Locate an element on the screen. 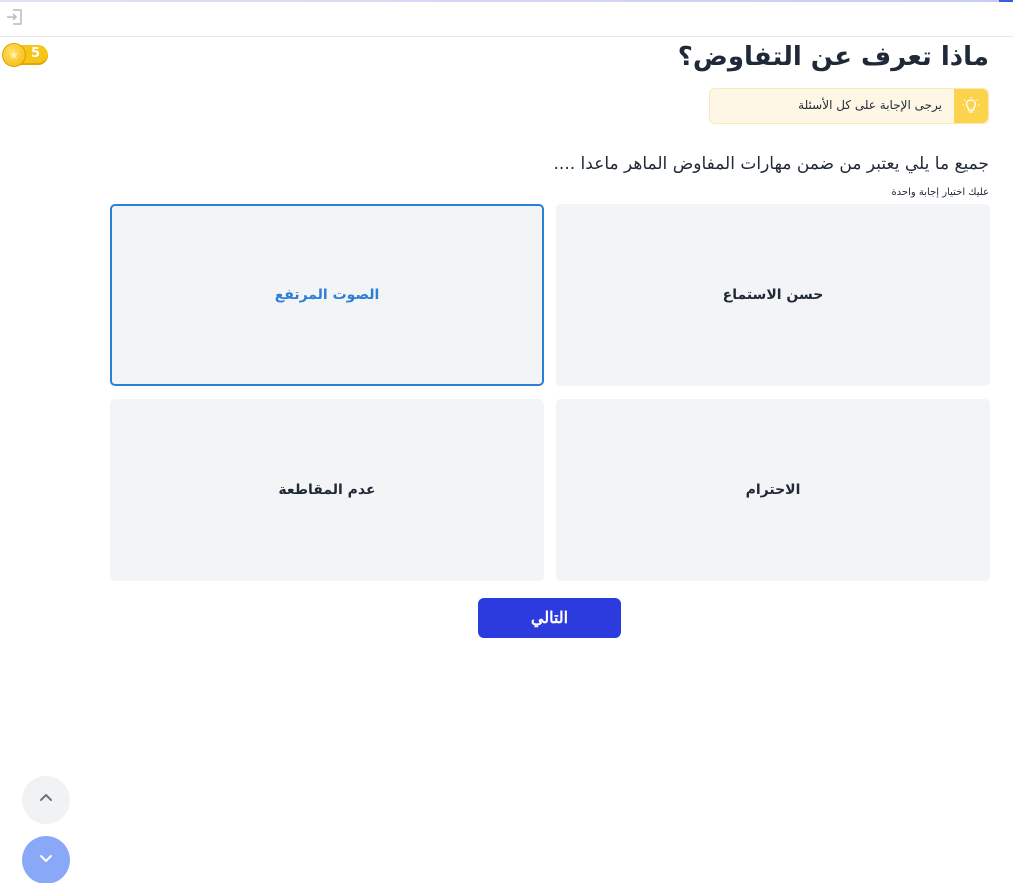 The width and height of the screenshot is (1013, 883). star-coin-icon: ★ is located at coordinates (14, 55).